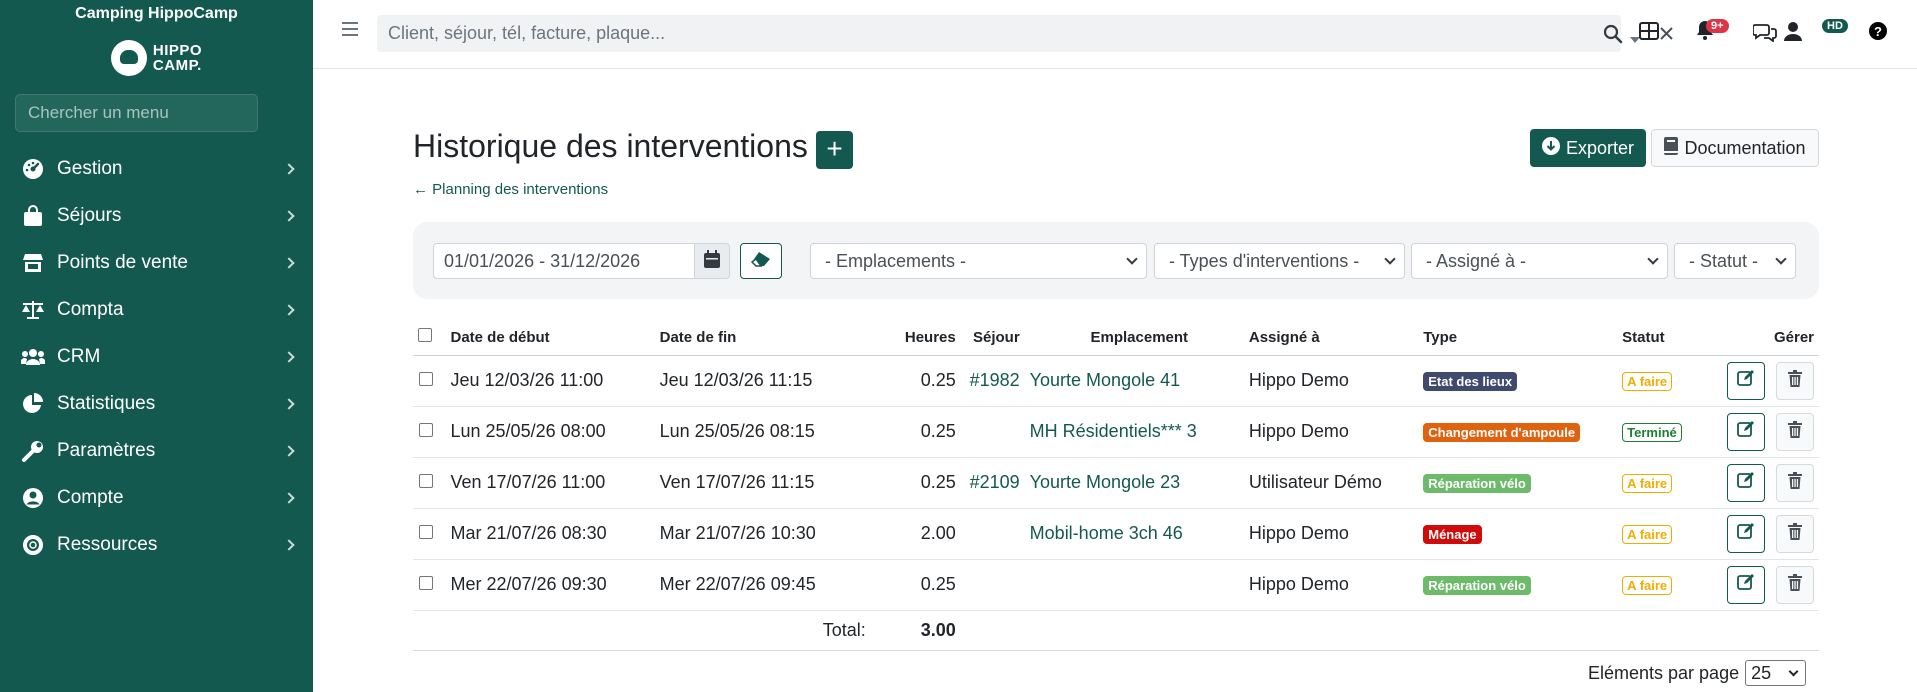  Describe the element at coordinates (177, 50) in the screenshot. I see `logo-line-1: HIPPO` at that location.